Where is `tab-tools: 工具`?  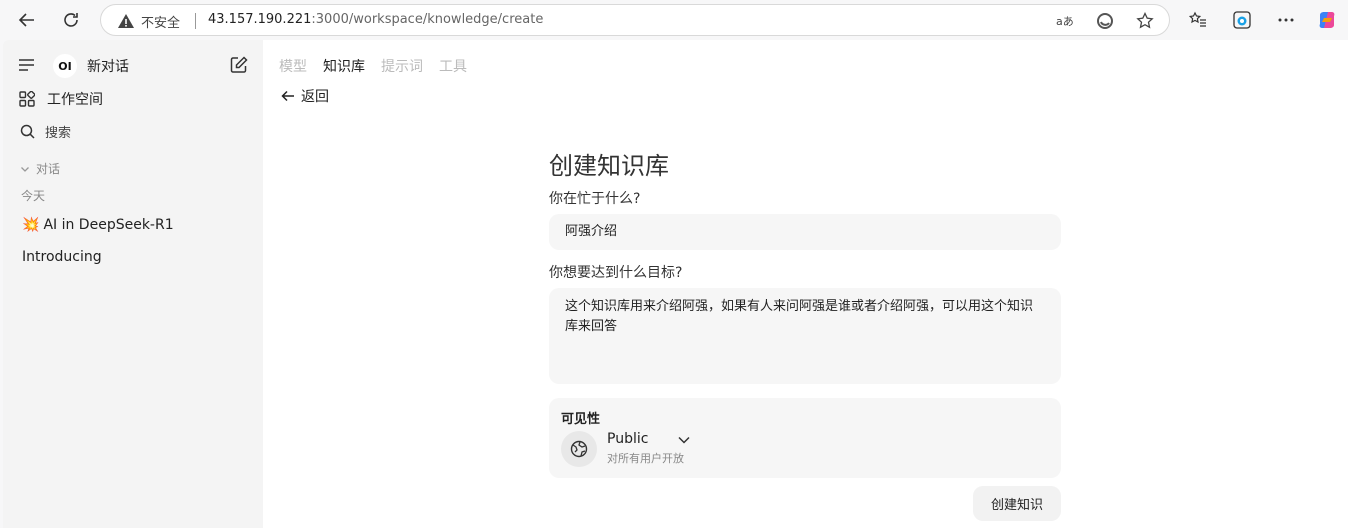
tab-tools: 工具 is located at coordinates (453, 66).